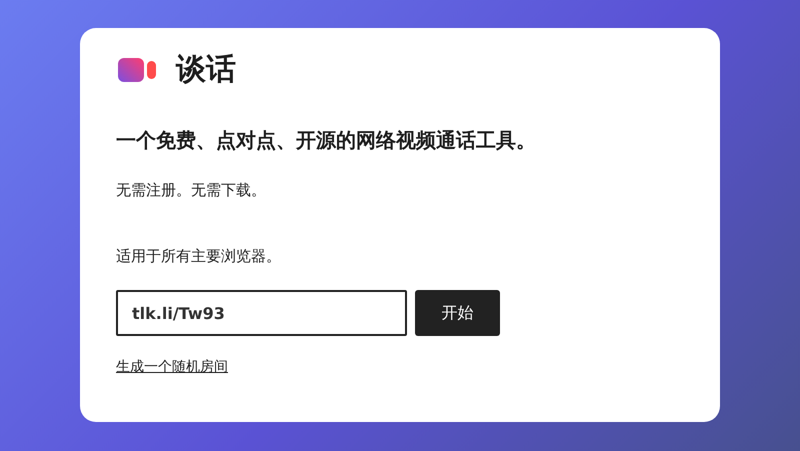 This screenshot has height=451, width=800. I want to click on app-title: 谈话, so click(206, 70).